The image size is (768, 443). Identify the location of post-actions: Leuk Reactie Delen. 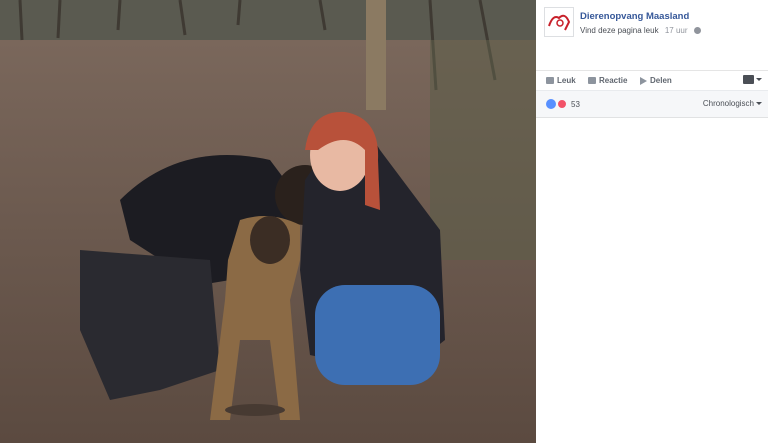
(652, 80).